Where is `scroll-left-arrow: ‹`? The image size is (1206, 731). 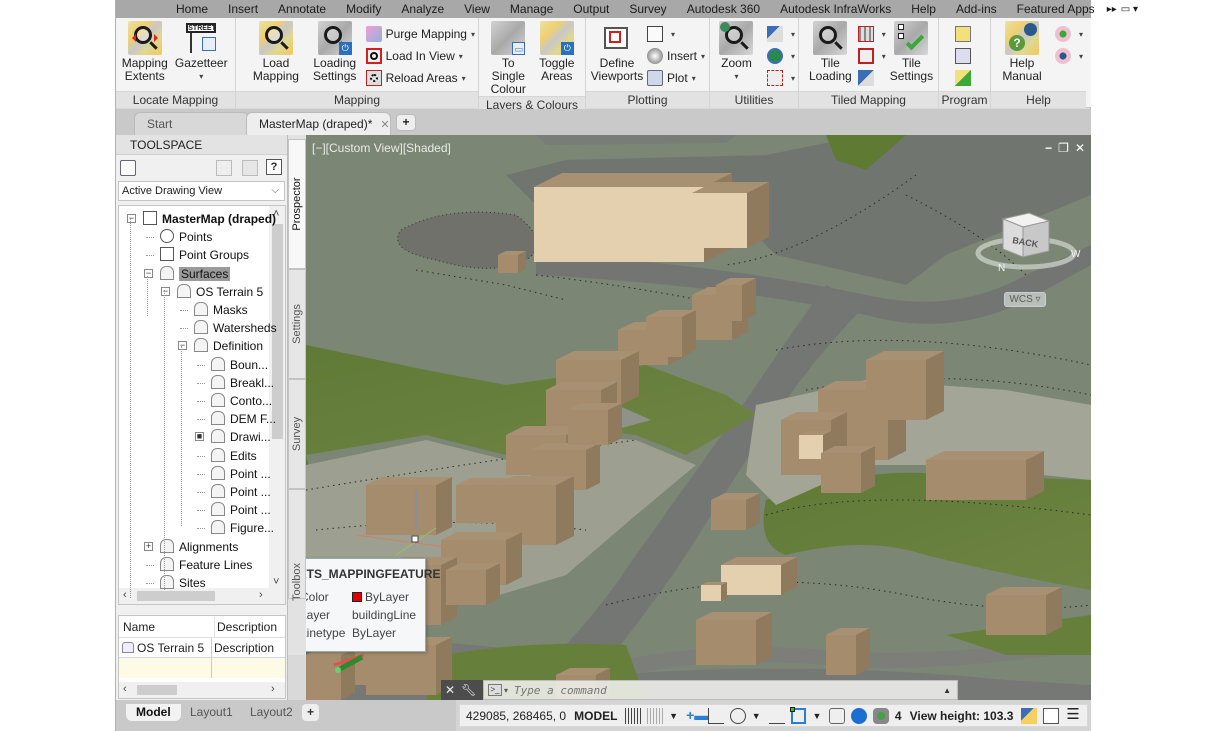 scroll-left-arrow: ‹ is located at coordinates (125, 595).